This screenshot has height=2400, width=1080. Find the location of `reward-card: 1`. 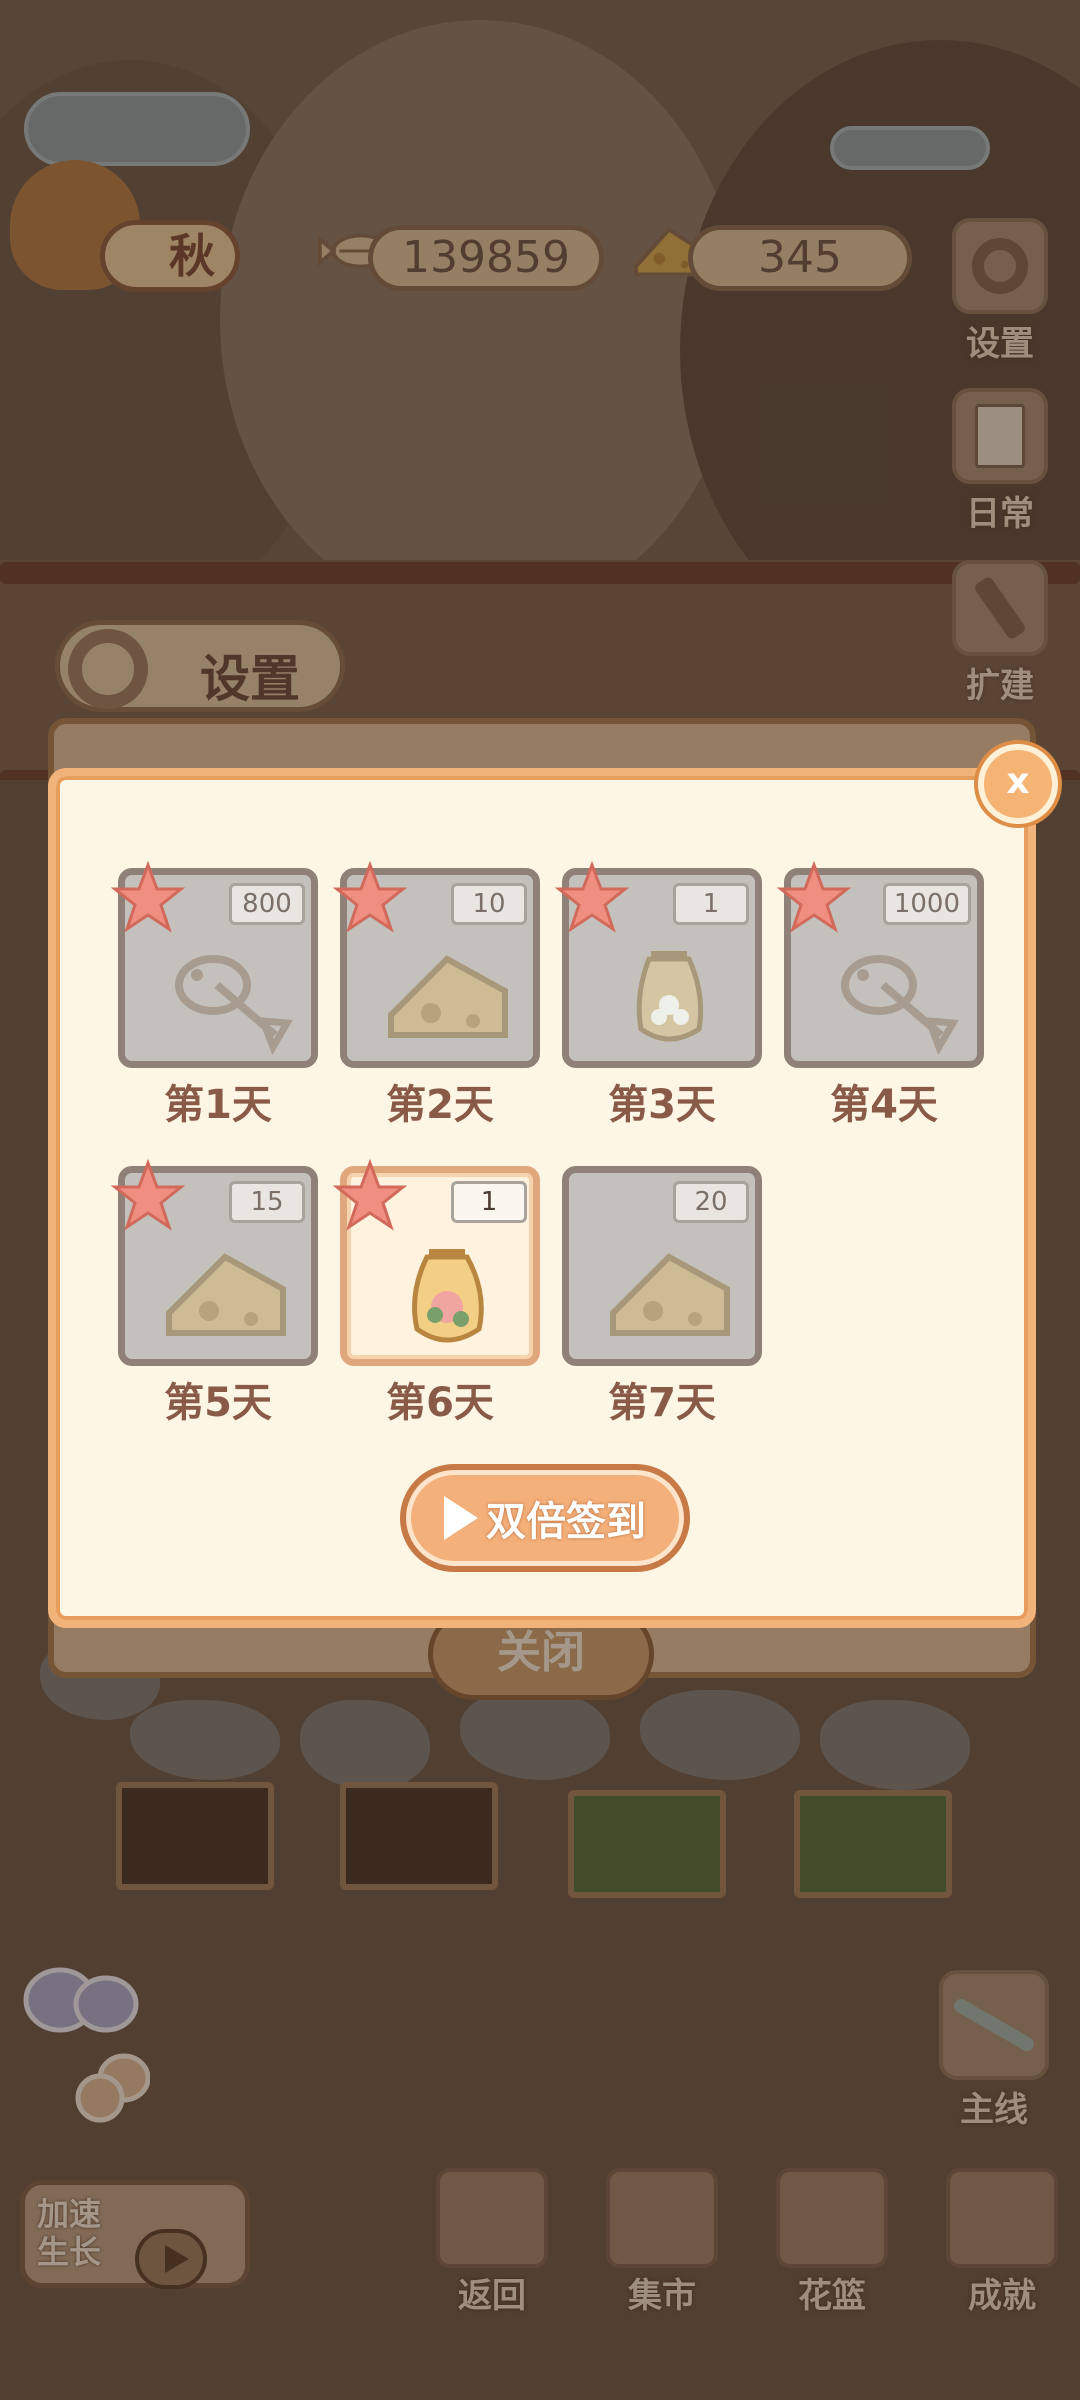

reward-card: 1 is located at coordinates (658, 964).